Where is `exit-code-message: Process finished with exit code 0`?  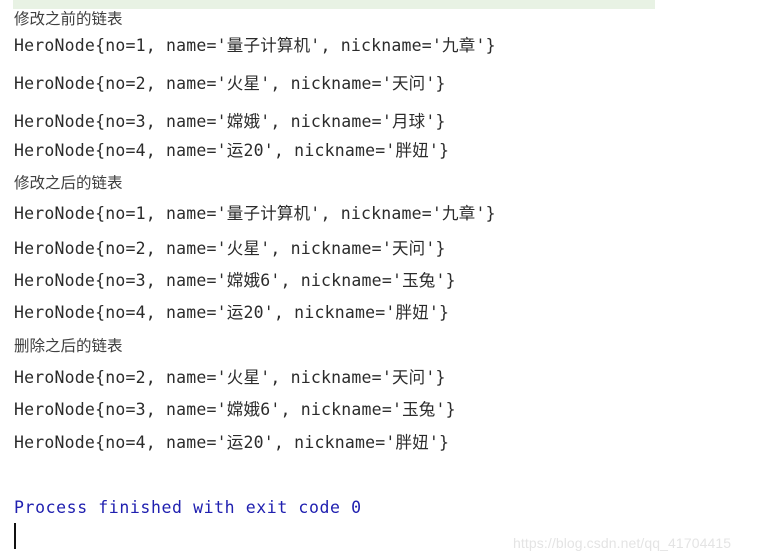
exit-code-message: Process finished with exit code 0 is located at coordinates (188, 507).